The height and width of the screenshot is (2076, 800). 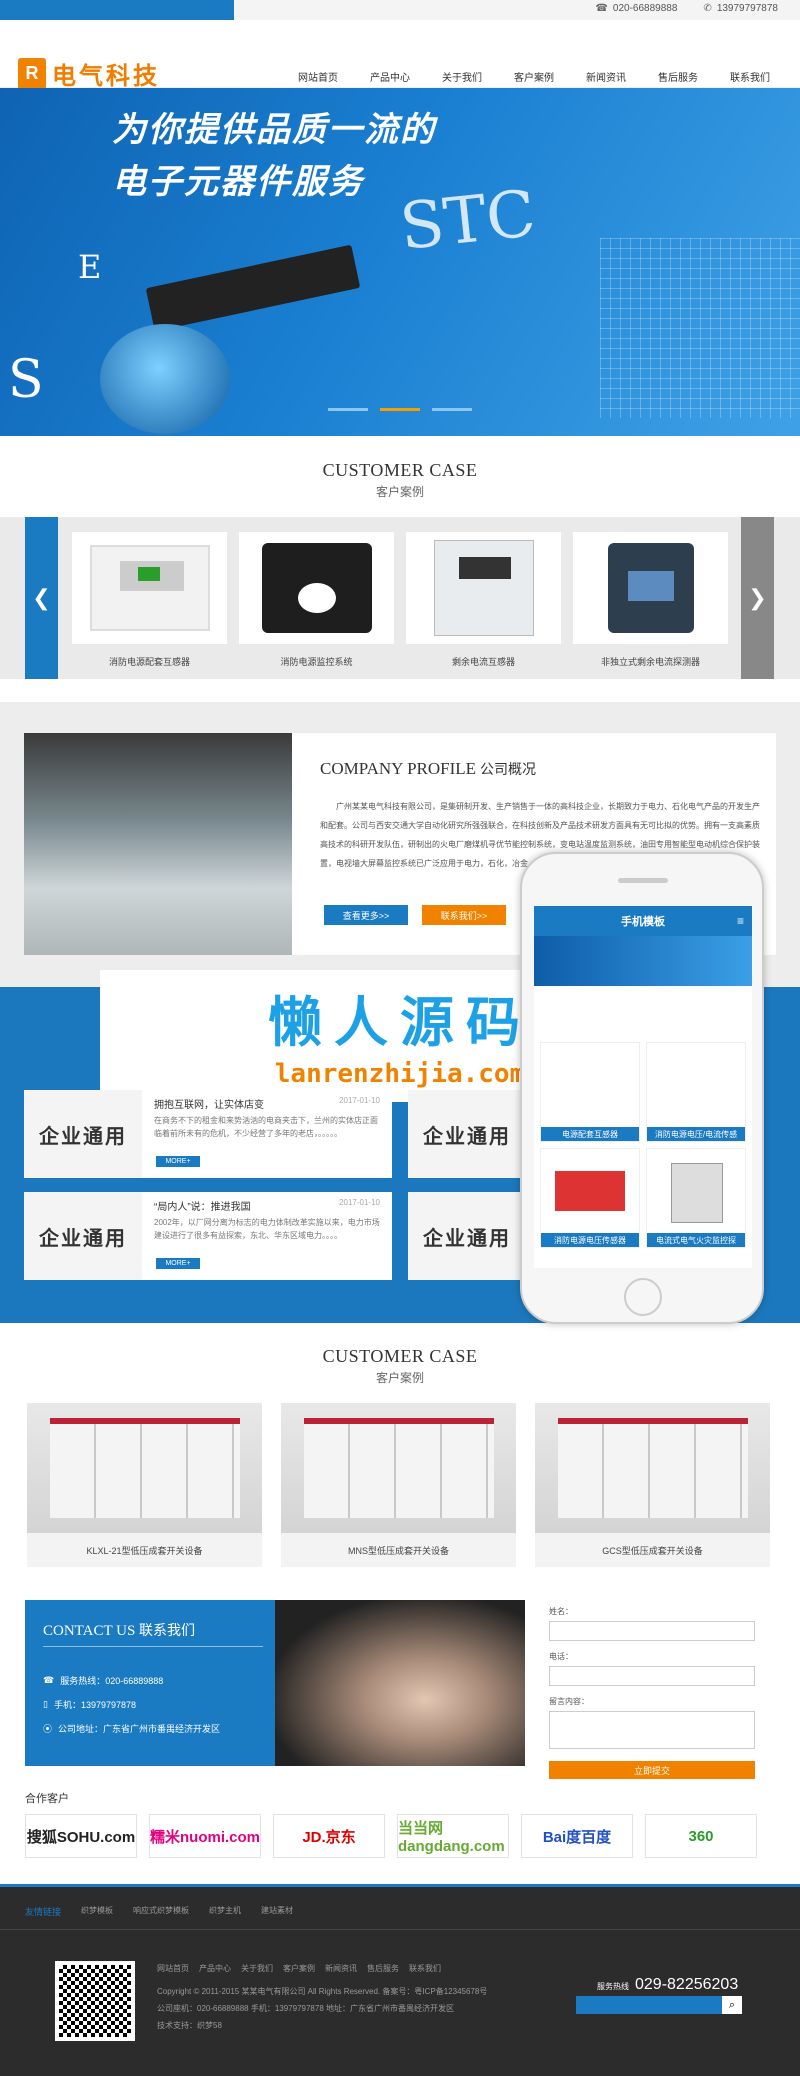 What do you see at coordinates (606, 76) in the screenshot?
I see `nav-news: 新闻资讯` at bounding box center [606, 76].